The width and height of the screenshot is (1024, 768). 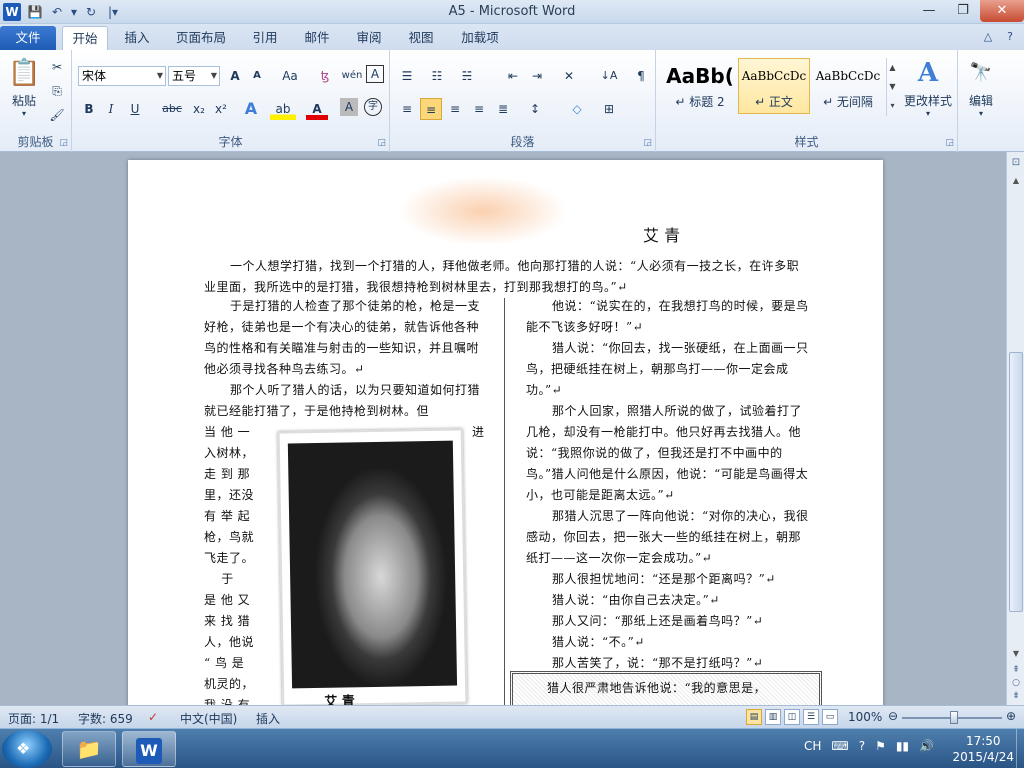 What do you see at coordinates (407, 109) in the screenshot?
I see `align-left-icon: ≡` at bounding box center [407, 109].